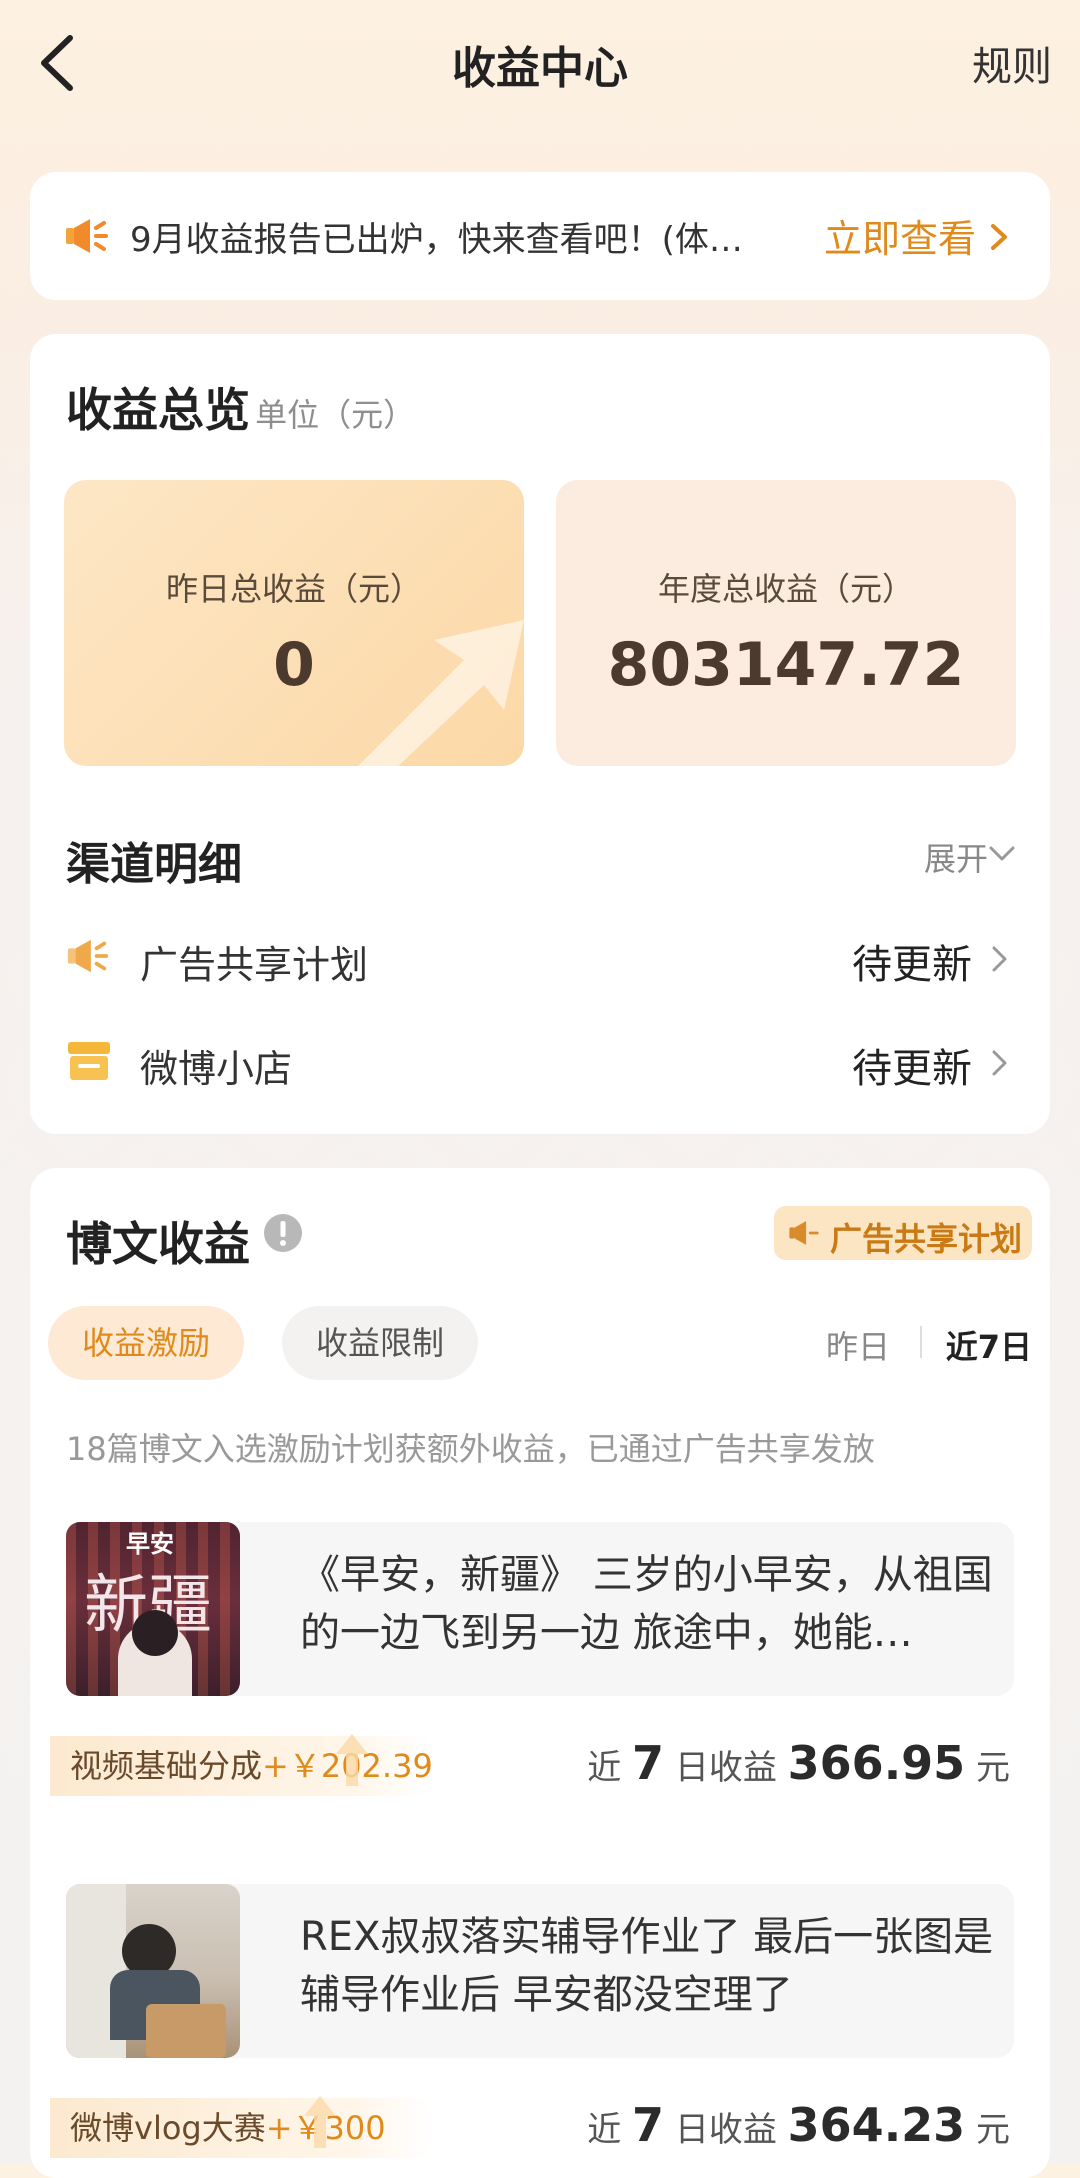  What do you see at coordinates (294, 665) in the screenshot?
I see `yesterday-value: 0` at bounding box center [294, 665].